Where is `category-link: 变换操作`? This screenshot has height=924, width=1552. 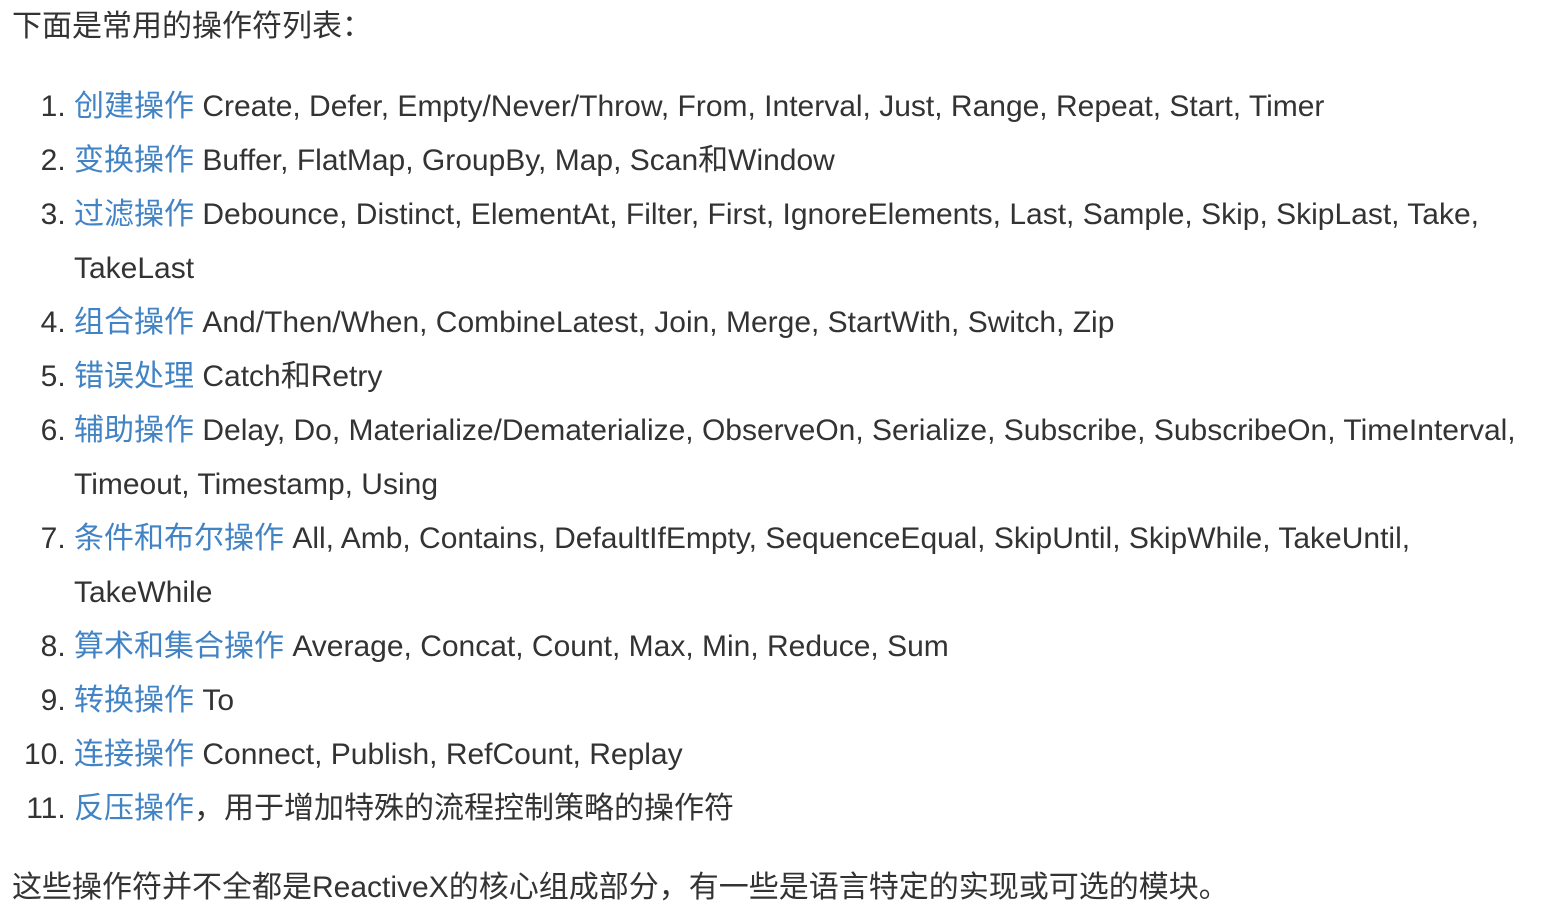
category-link: 变换操作 is located at coordinates (134, 160).